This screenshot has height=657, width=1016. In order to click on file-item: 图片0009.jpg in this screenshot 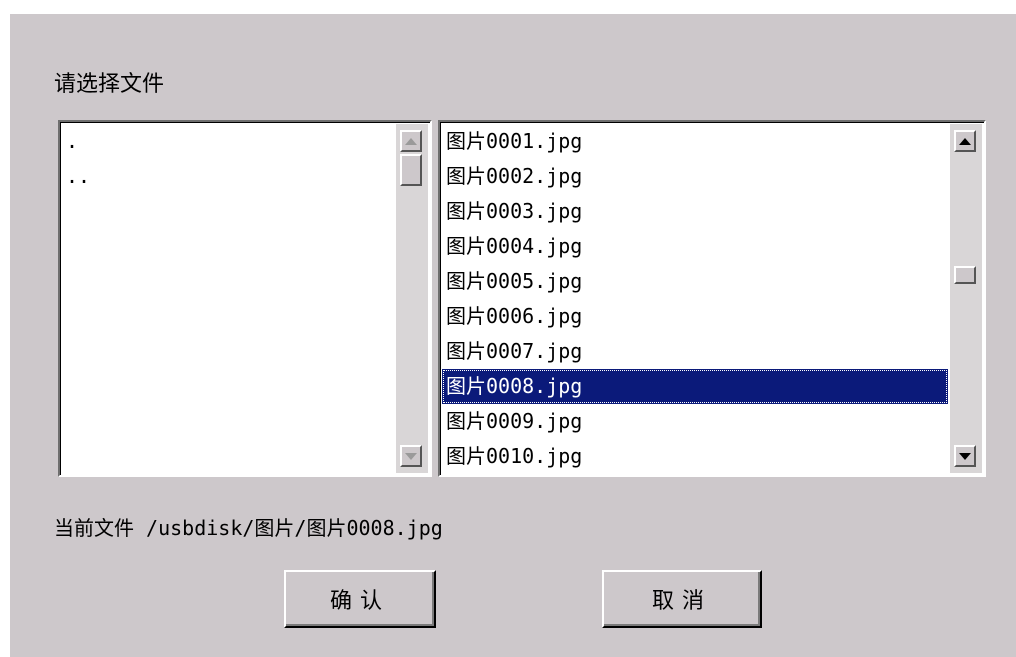, I will do `click(695, 421)`.